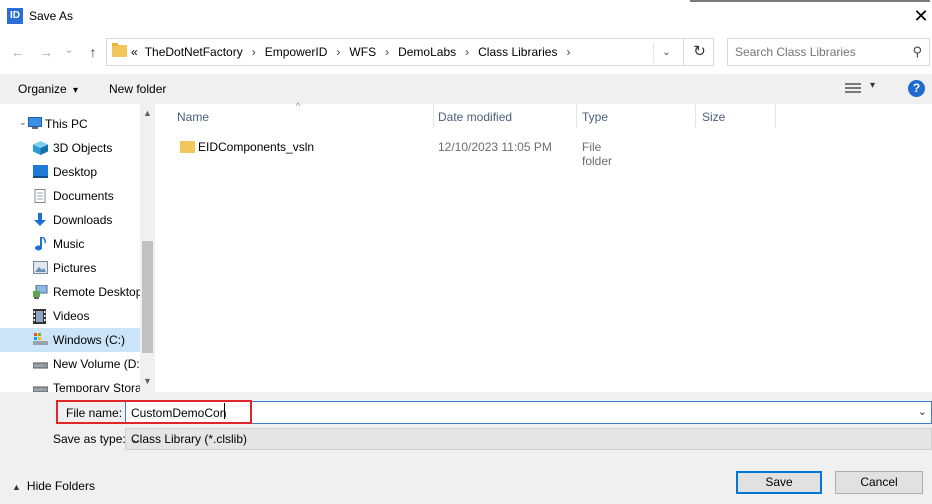 This screenshot has height=504, width=932. What do you see at coordinates (298, 106) in the screenshot?
I see `sort-ascending-icon: ^` at bounding box center [298, 106].